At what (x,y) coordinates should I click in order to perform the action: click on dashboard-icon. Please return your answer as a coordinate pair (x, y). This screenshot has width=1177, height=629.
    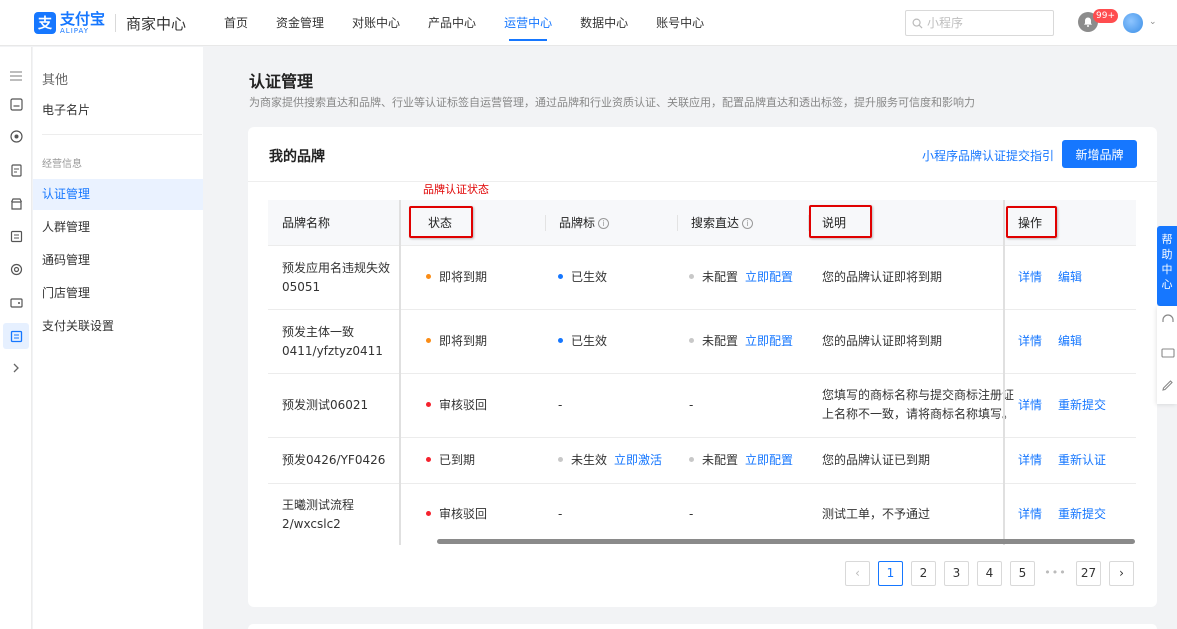
    Looking at the image, I should click on (16, 104).